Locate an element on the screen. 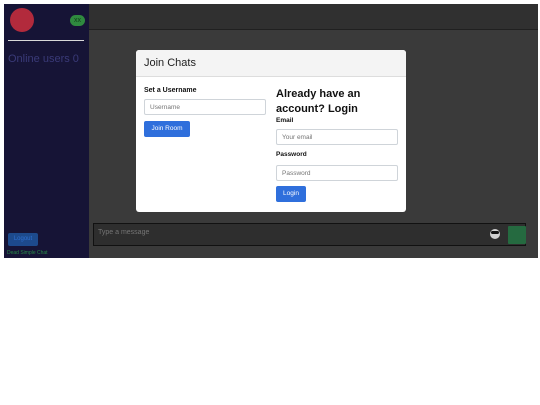 The width and height of the screenshot is (540, 405). footer-brand: Dead Simple Chat is located at coordinates (27, 253).